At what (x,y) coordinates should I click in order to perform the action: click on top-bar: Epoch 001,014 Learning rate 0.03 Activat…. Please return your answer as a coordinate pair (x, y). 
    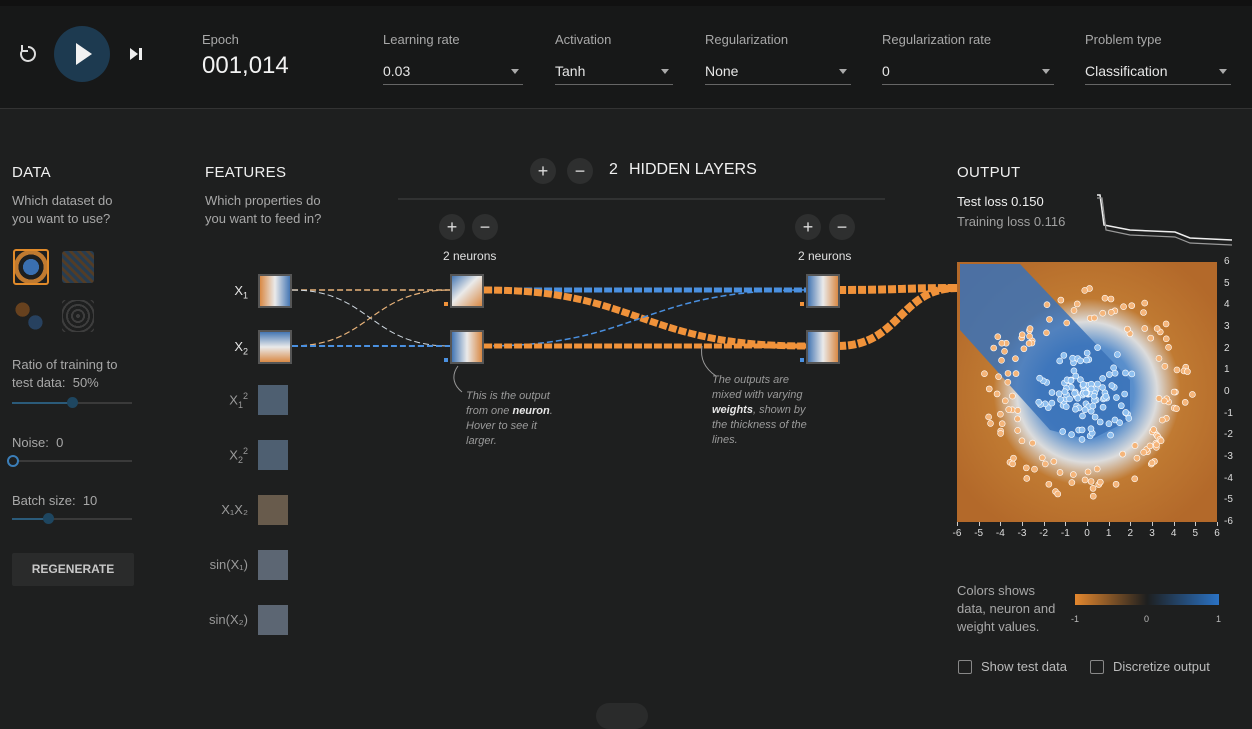
    Looking at the image, I should click on (626, 54).